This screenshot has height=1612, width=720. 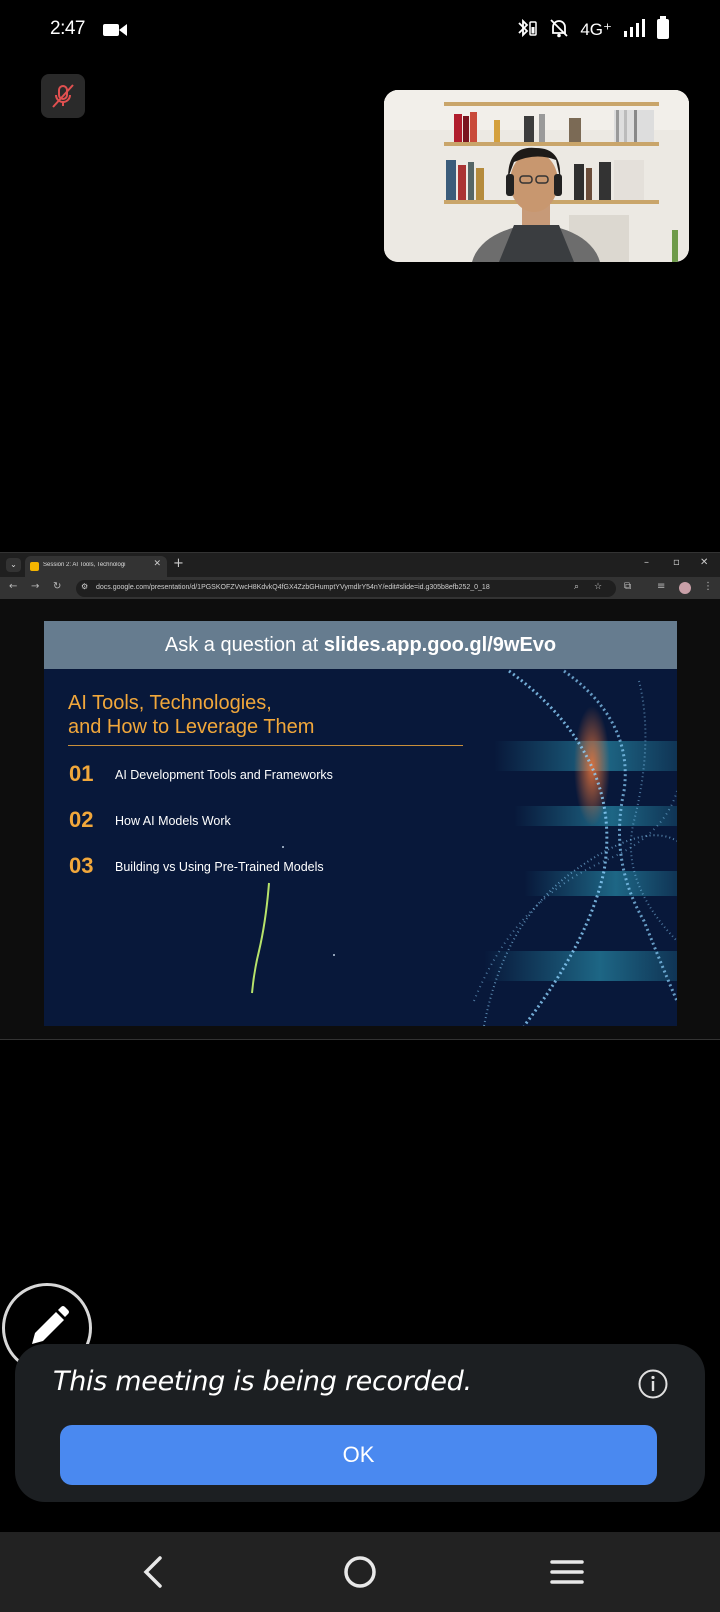 I want to click on browser-menu-icon: ⋮, so click(x=708, y=586).